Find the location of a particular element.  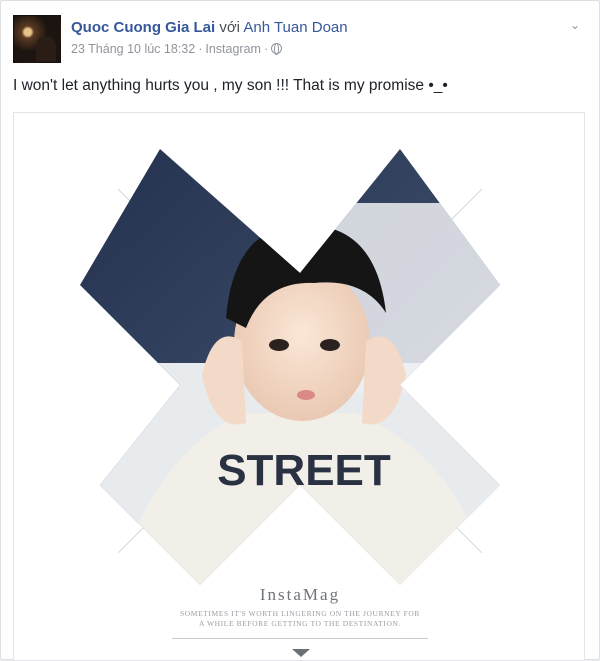

tagged-person-link: Anh Tuan Doan is located at coordinates (295, 27).